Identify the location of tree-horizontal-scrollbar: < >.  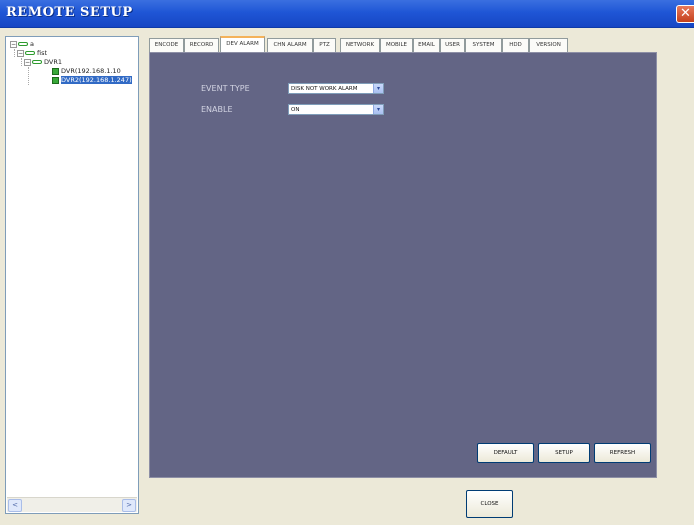
(72, 504).